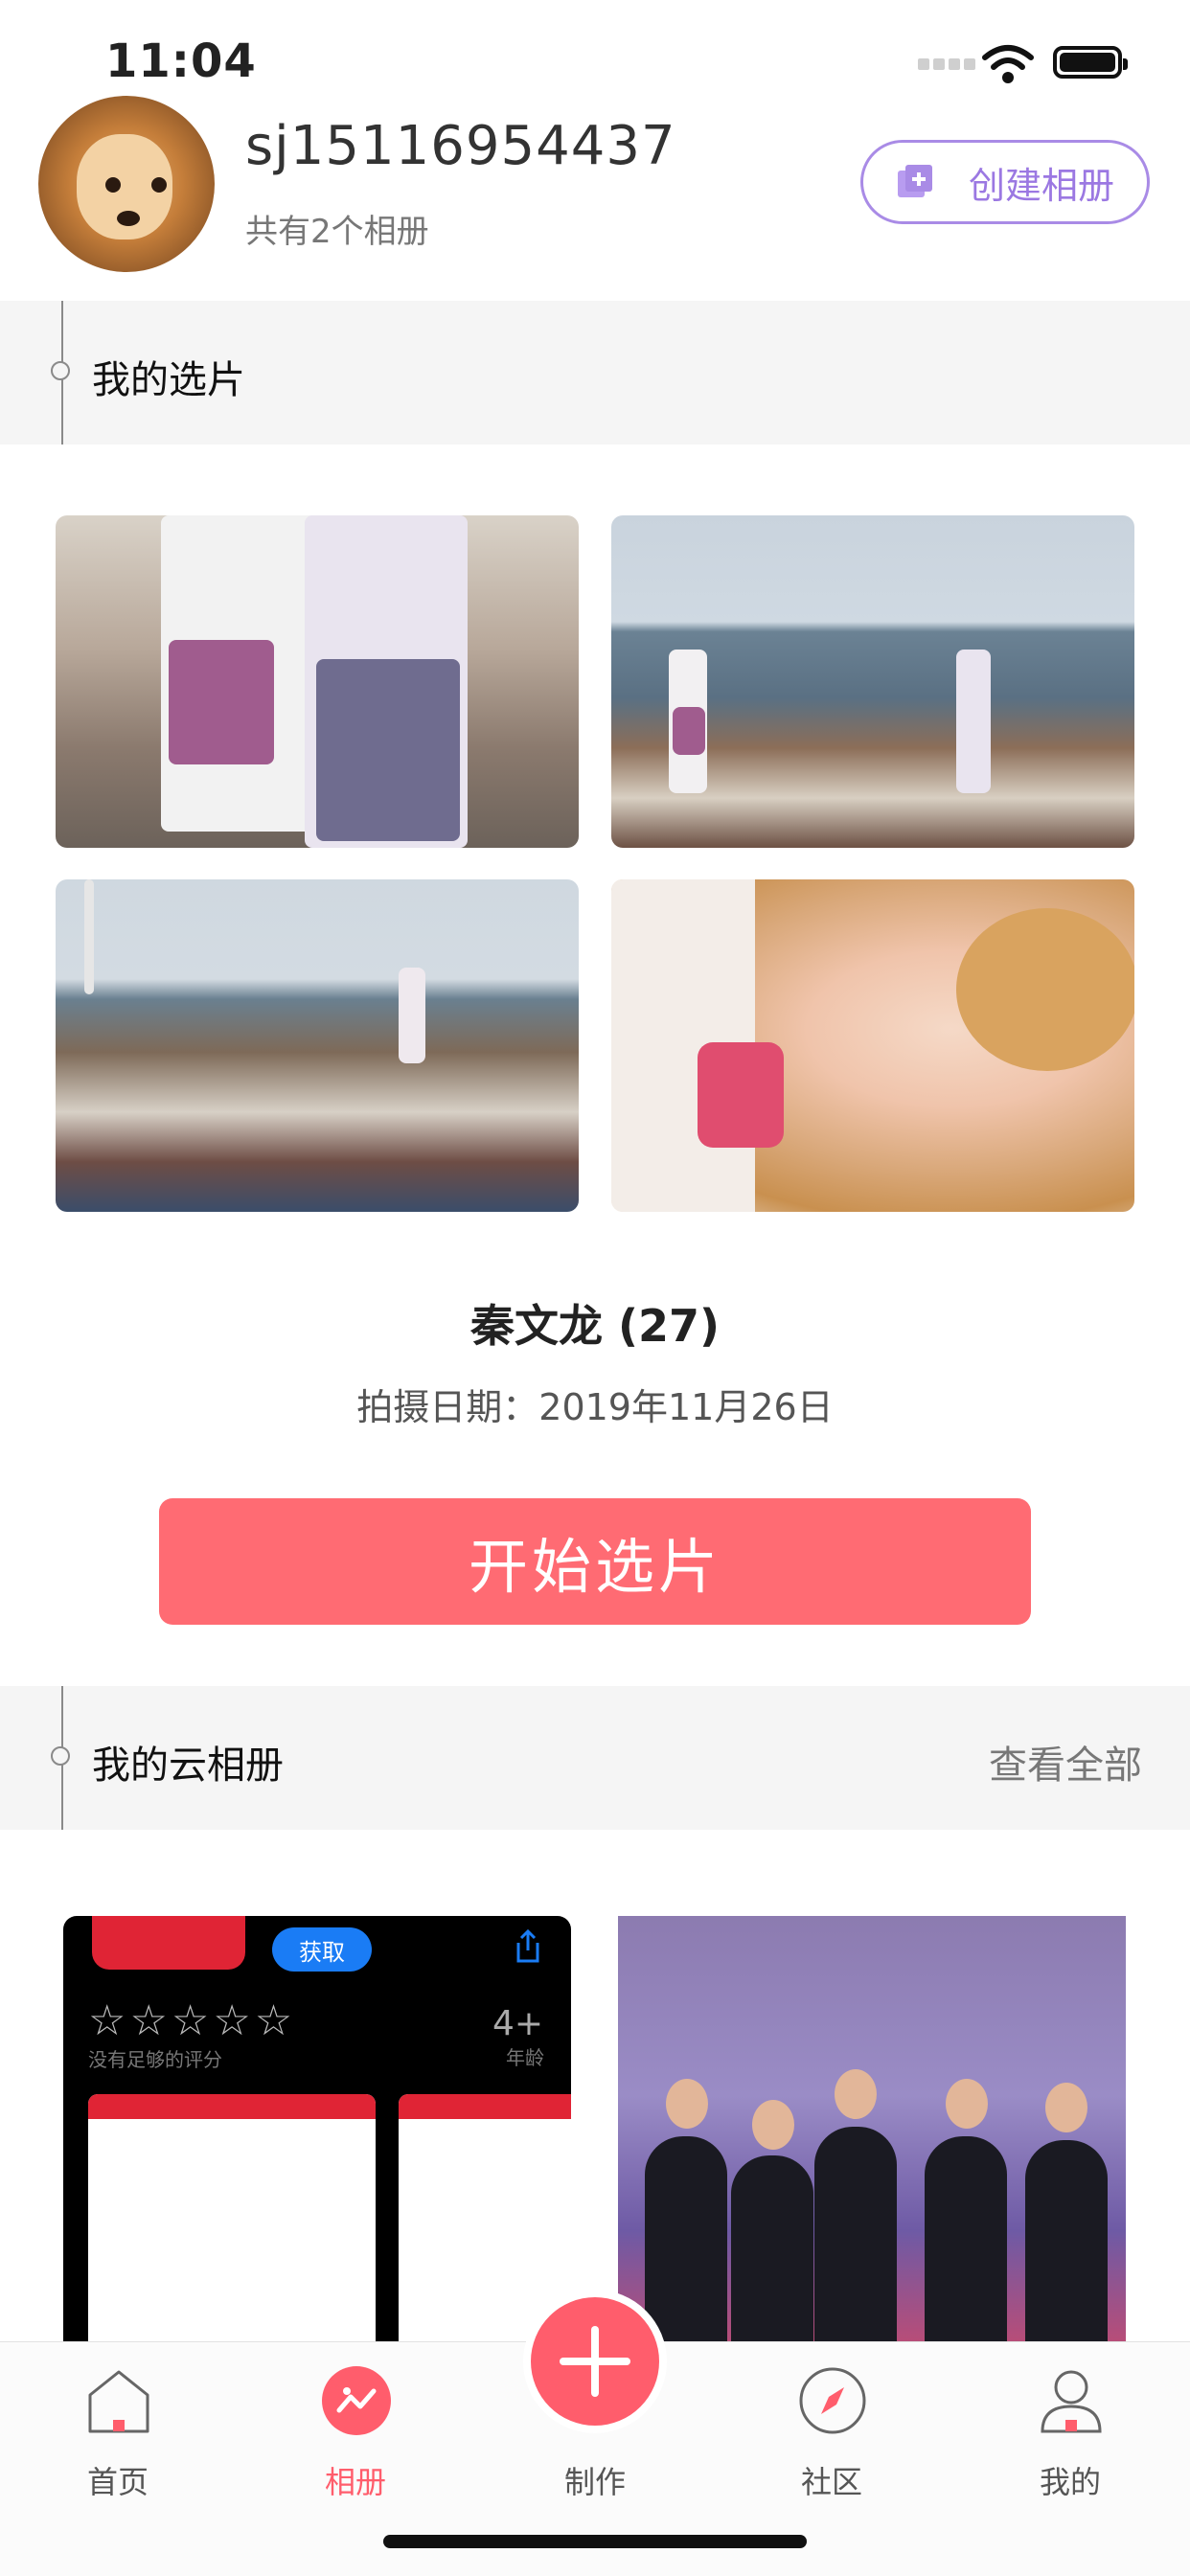 The image size is (1190, 2576). What do you see at coordinates (595, 1758) in the screenshot?
I see `section-cloud-albums: 我的云相册 查看全部` at bounding box center [595, 1758].